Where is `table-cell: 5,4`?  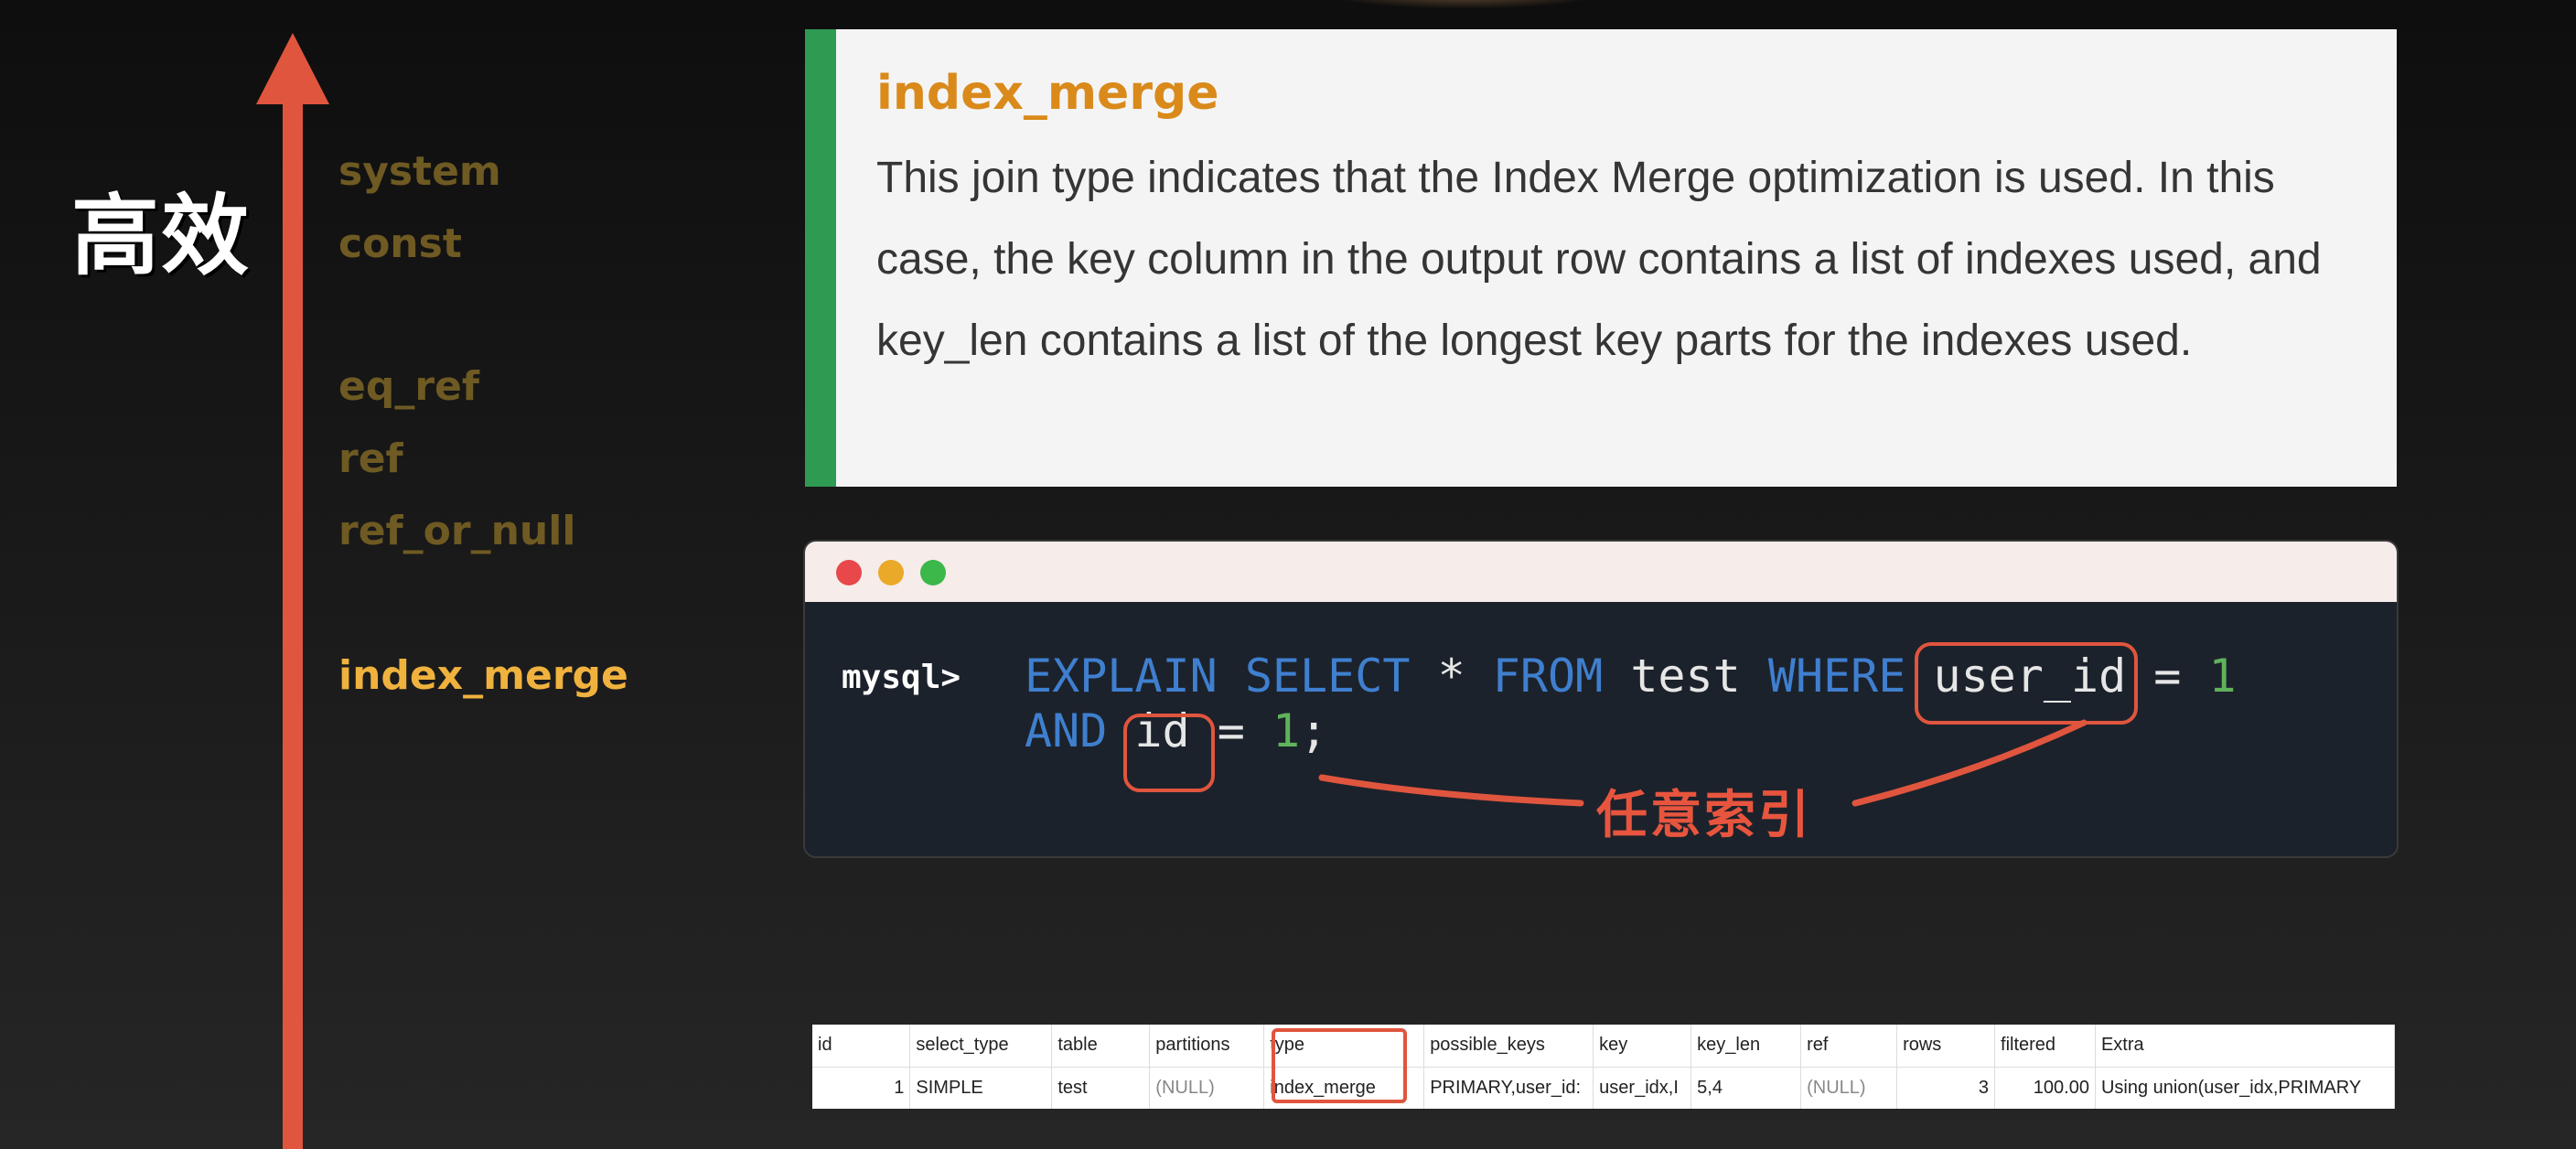
table-cell: 5,4 is located at coordinates (1746, 1088).